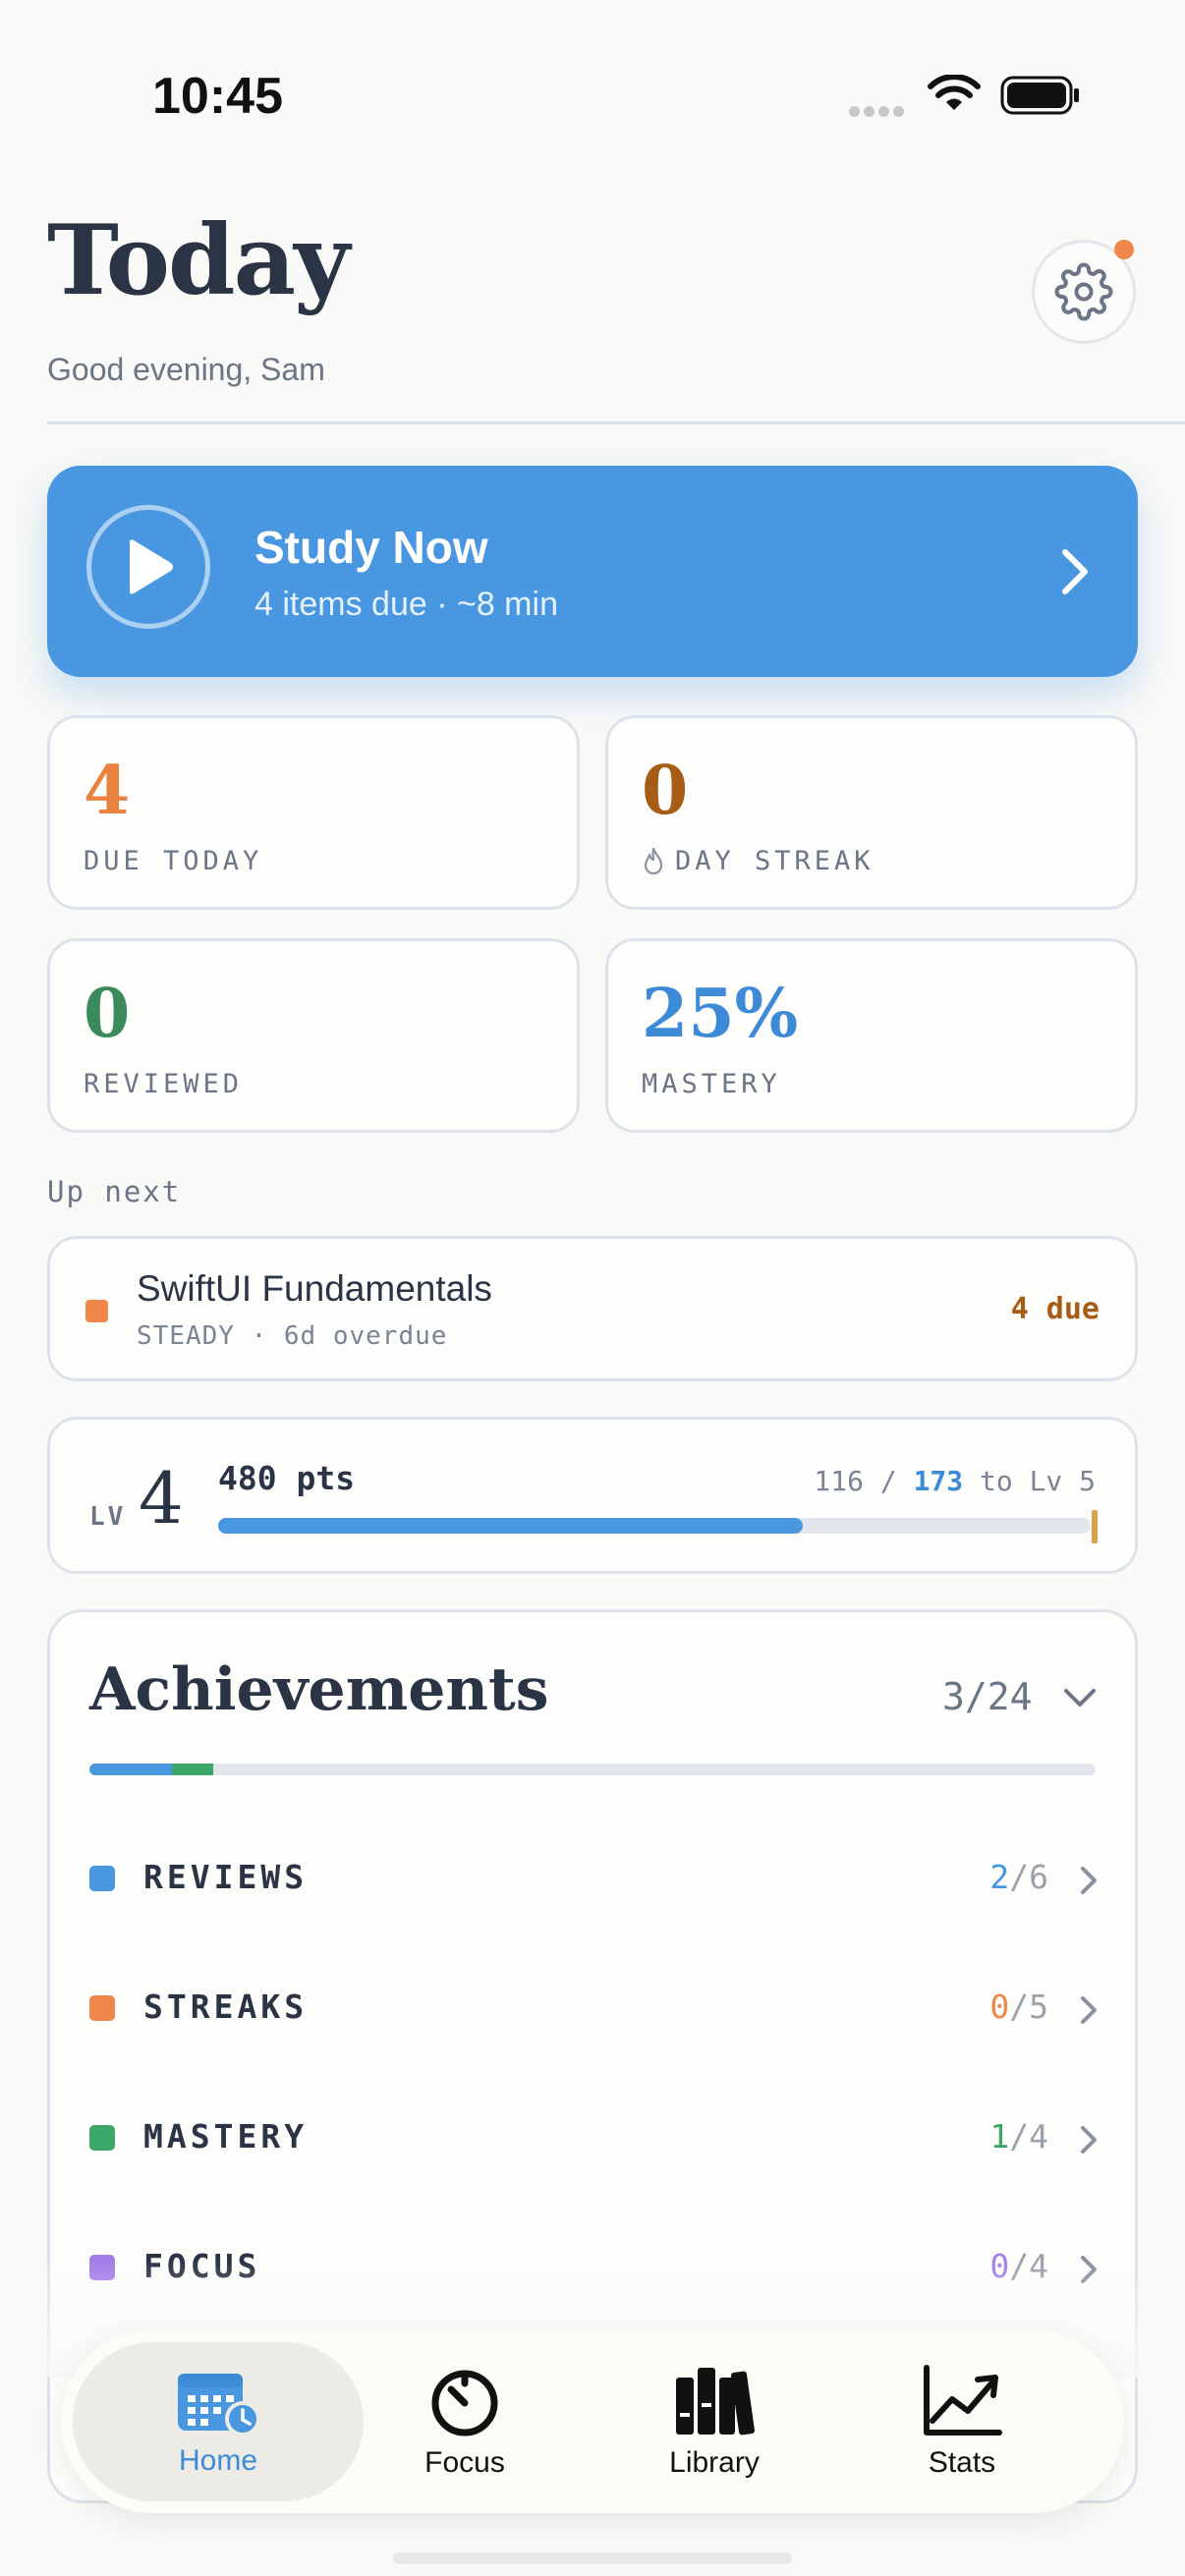 Image resolution: width=1185 pixels, height=2576 pixels. What do you see at coordinates (108, 1517) in the screenshot?
I see `level-tag: LV` at bounding box center [108, 1517].